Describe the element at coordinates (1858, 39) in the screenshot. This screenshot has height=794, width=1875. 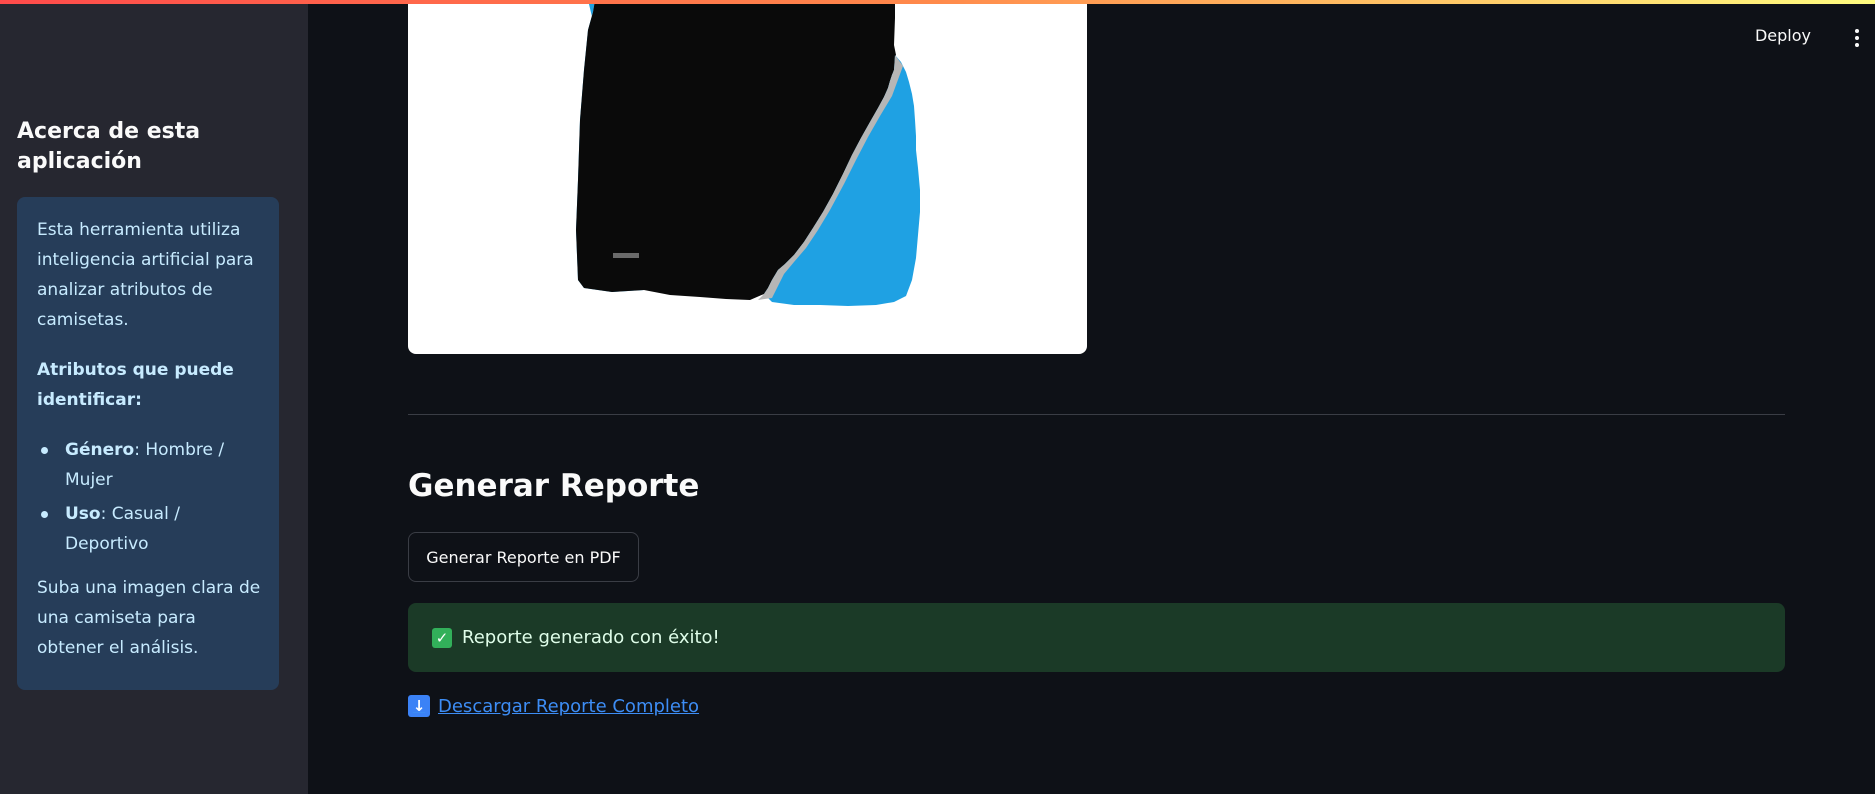
I see `kebab-menu-icon` at that location.